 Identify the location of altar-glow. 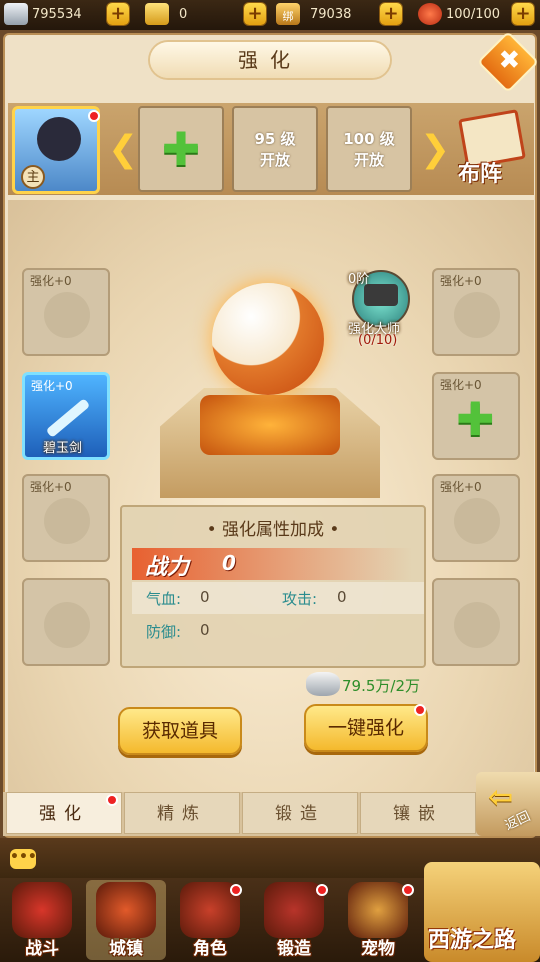
(270, 425).